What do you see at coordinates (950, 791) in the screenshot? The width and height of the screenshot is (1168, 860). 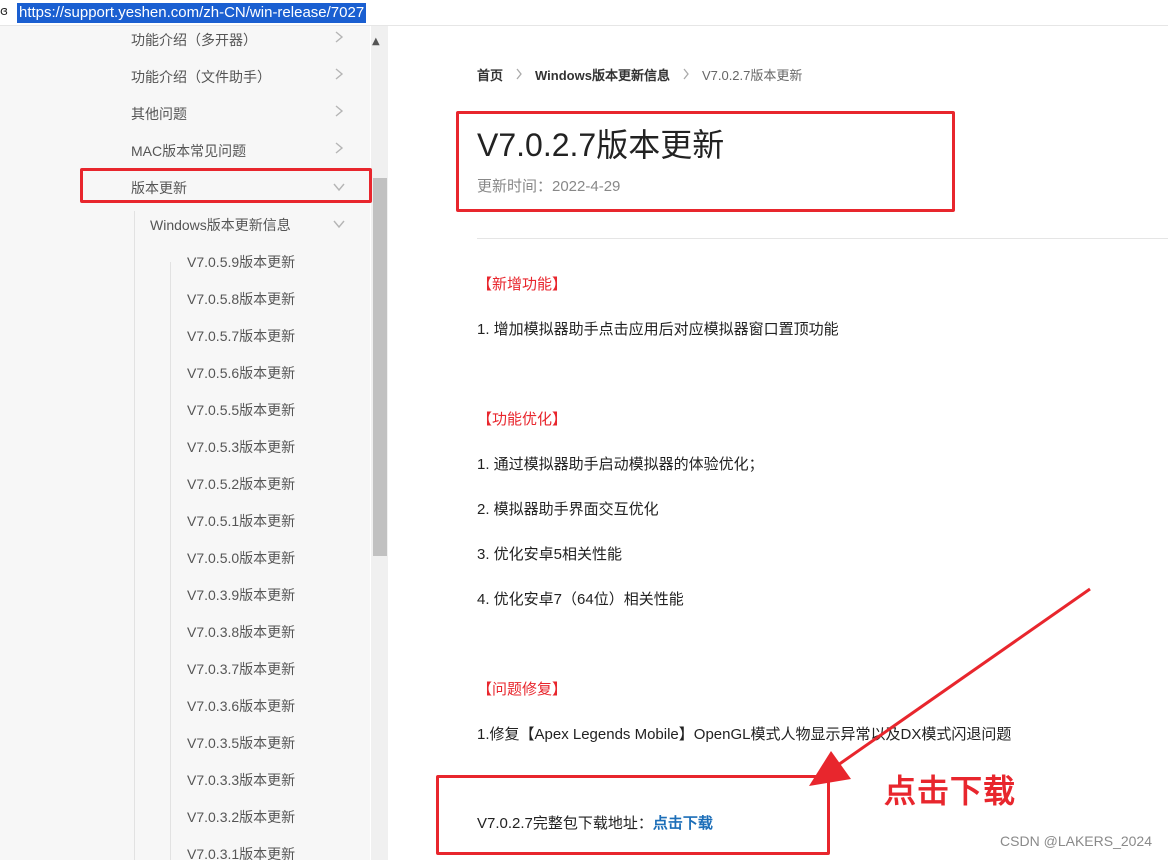 I see `annotation-callout: 点击下载` at bounding box center [950, 791].